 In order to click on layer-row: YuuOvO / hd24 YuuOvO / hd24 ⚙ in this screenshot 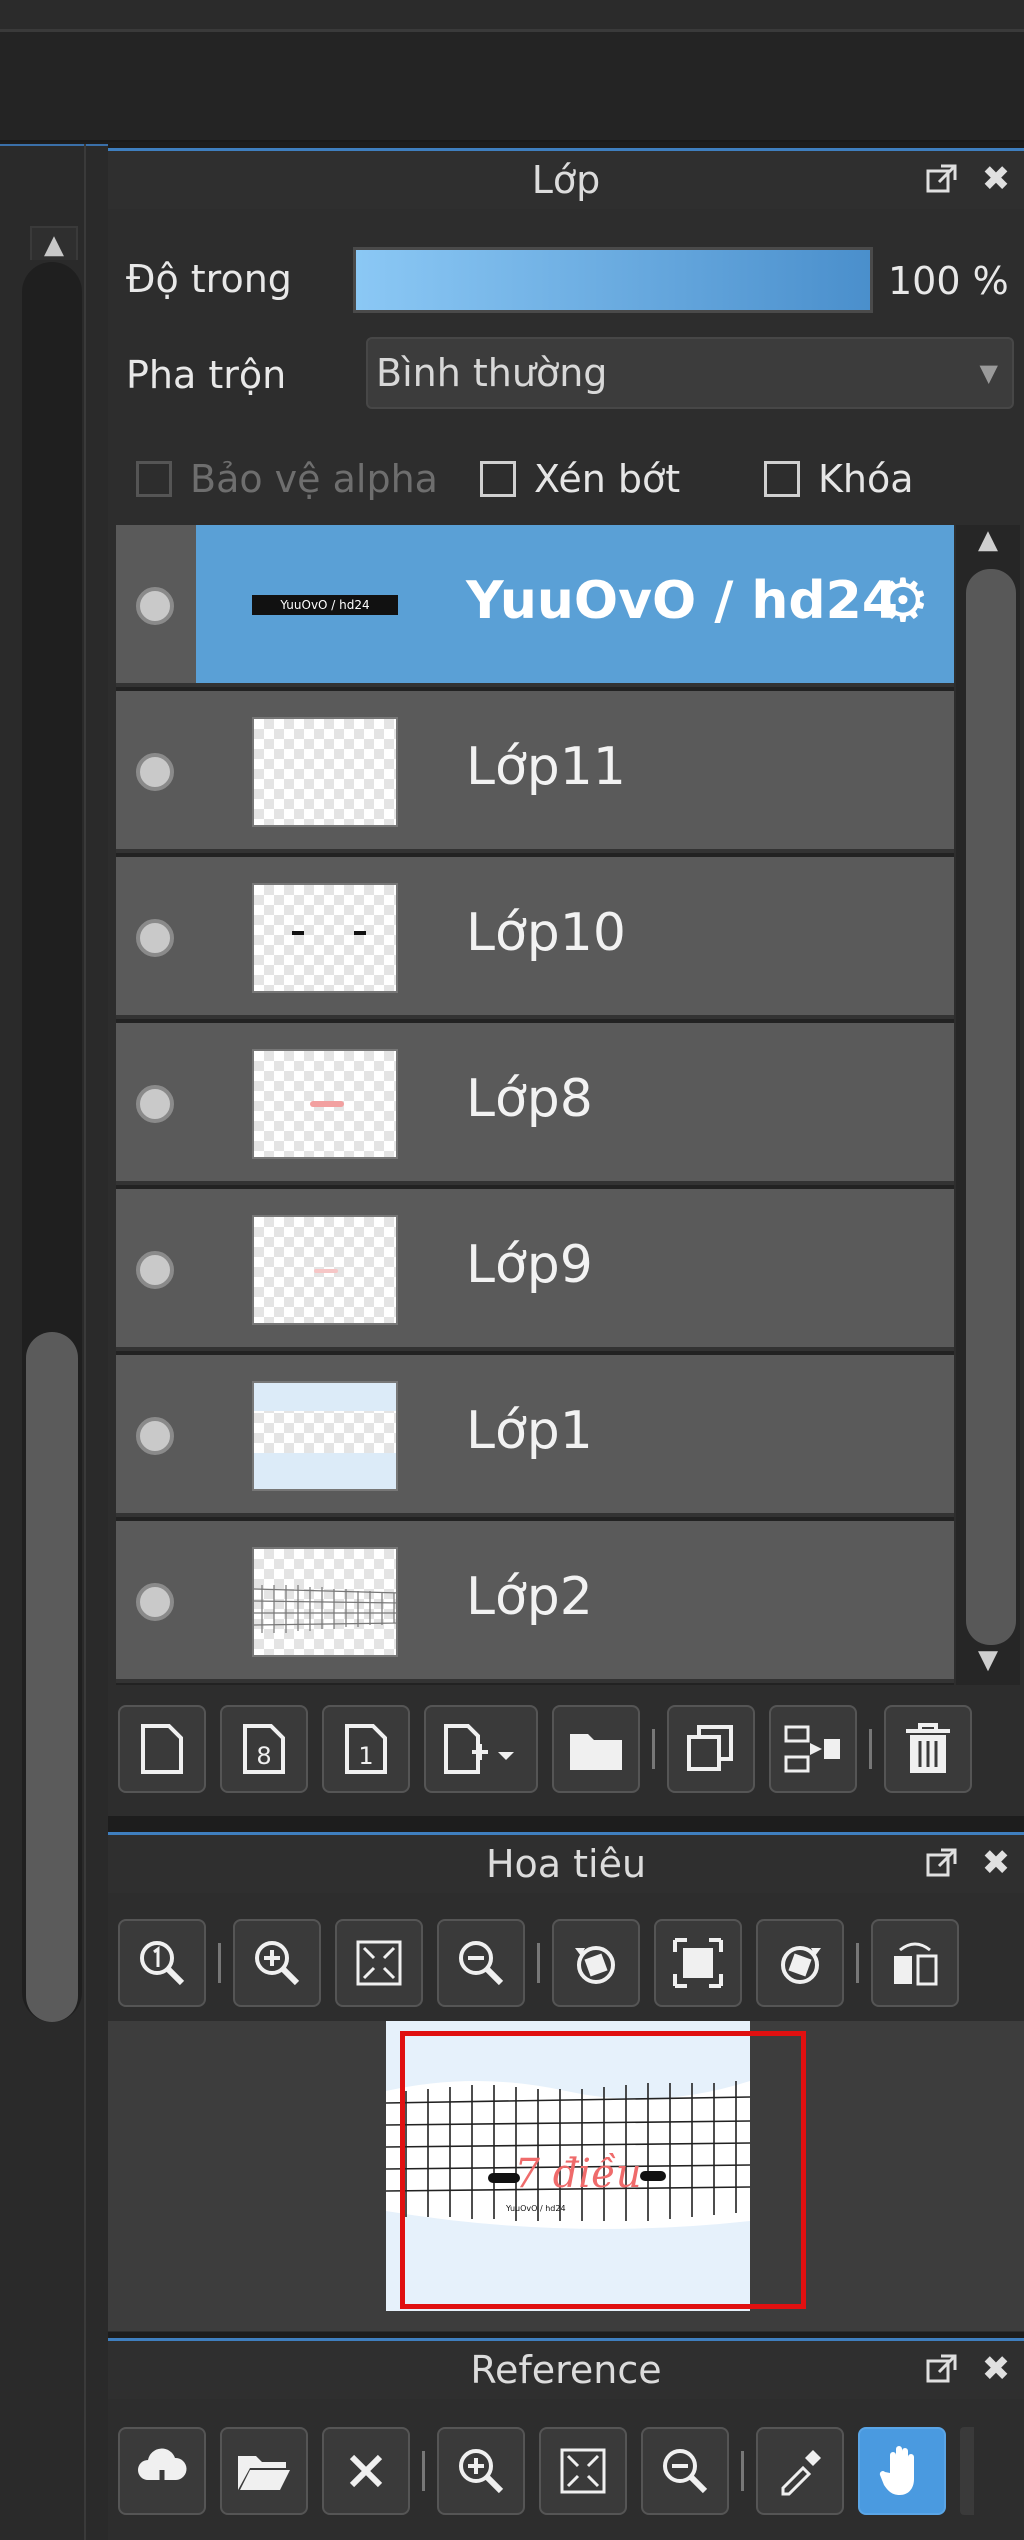, I will do `click(535, 606)`.